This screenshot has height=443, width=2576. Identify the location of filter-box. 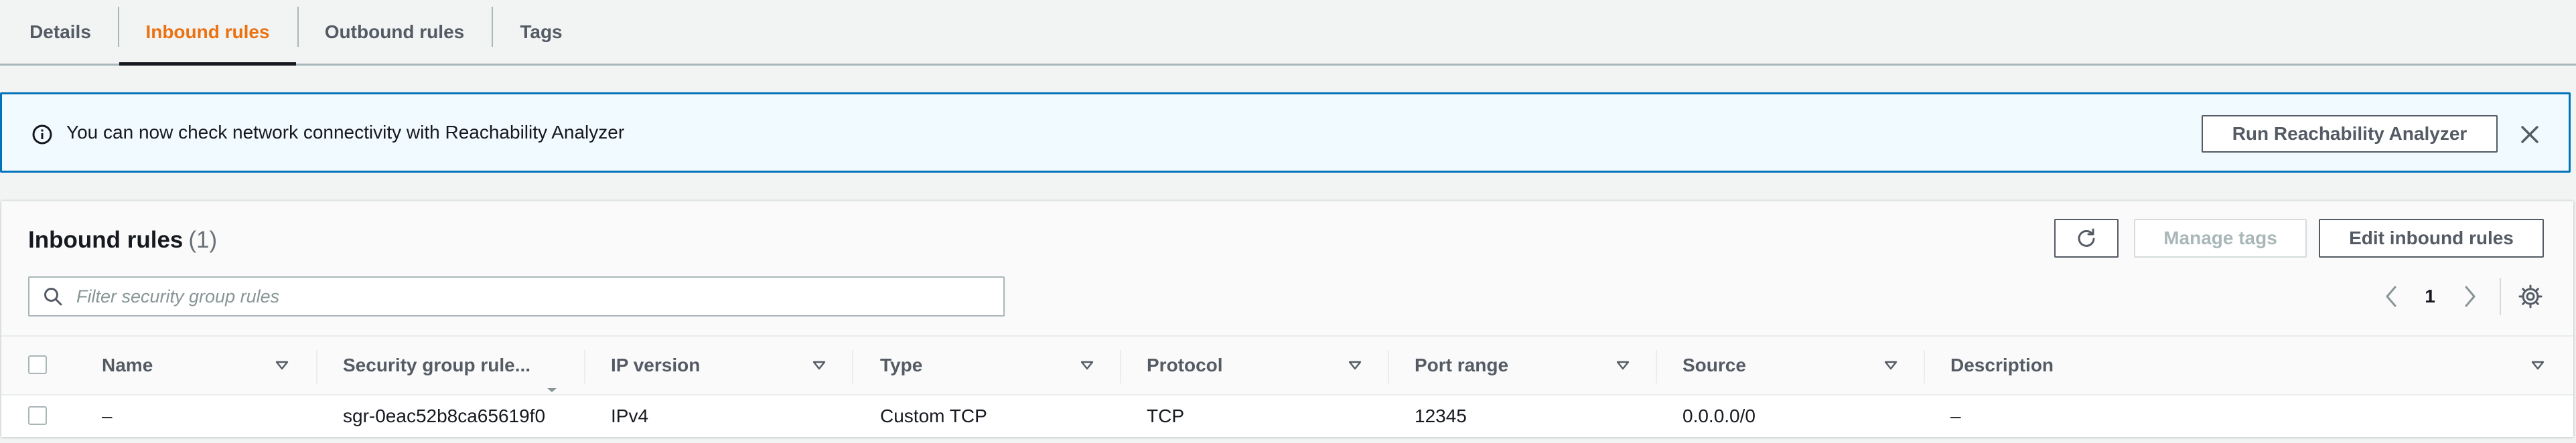
(516, 296).